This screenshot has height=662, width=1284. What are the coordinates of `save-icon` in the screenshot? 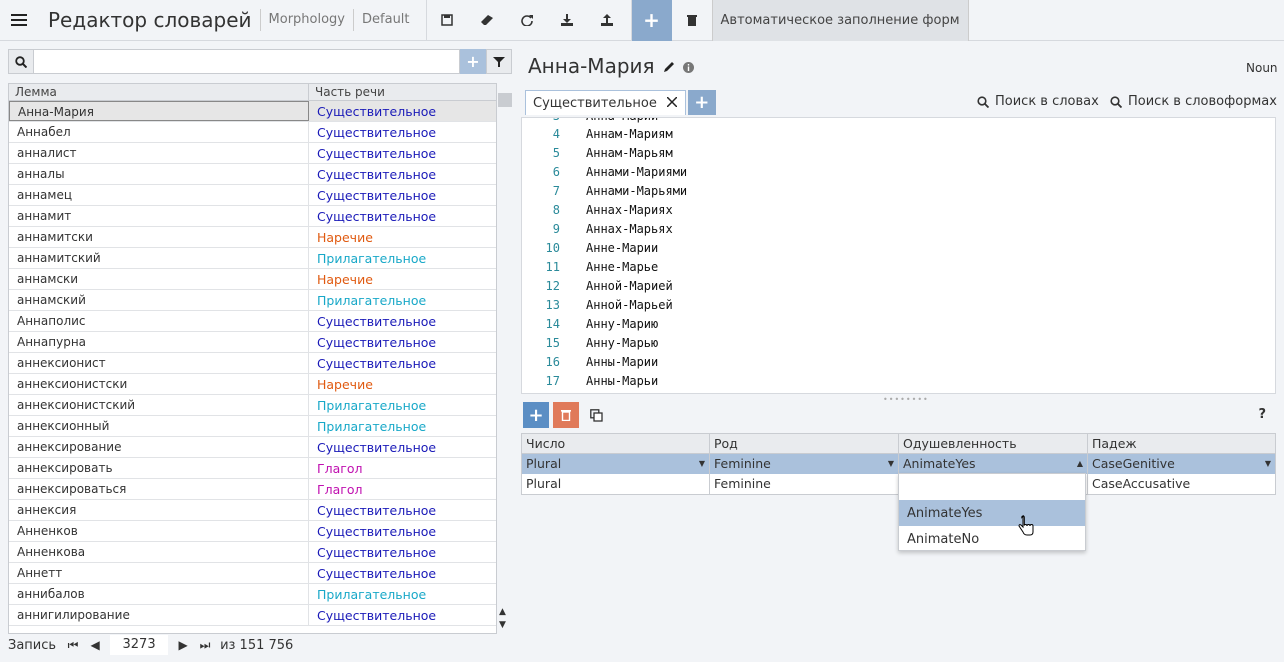 It's located at (447, 20).